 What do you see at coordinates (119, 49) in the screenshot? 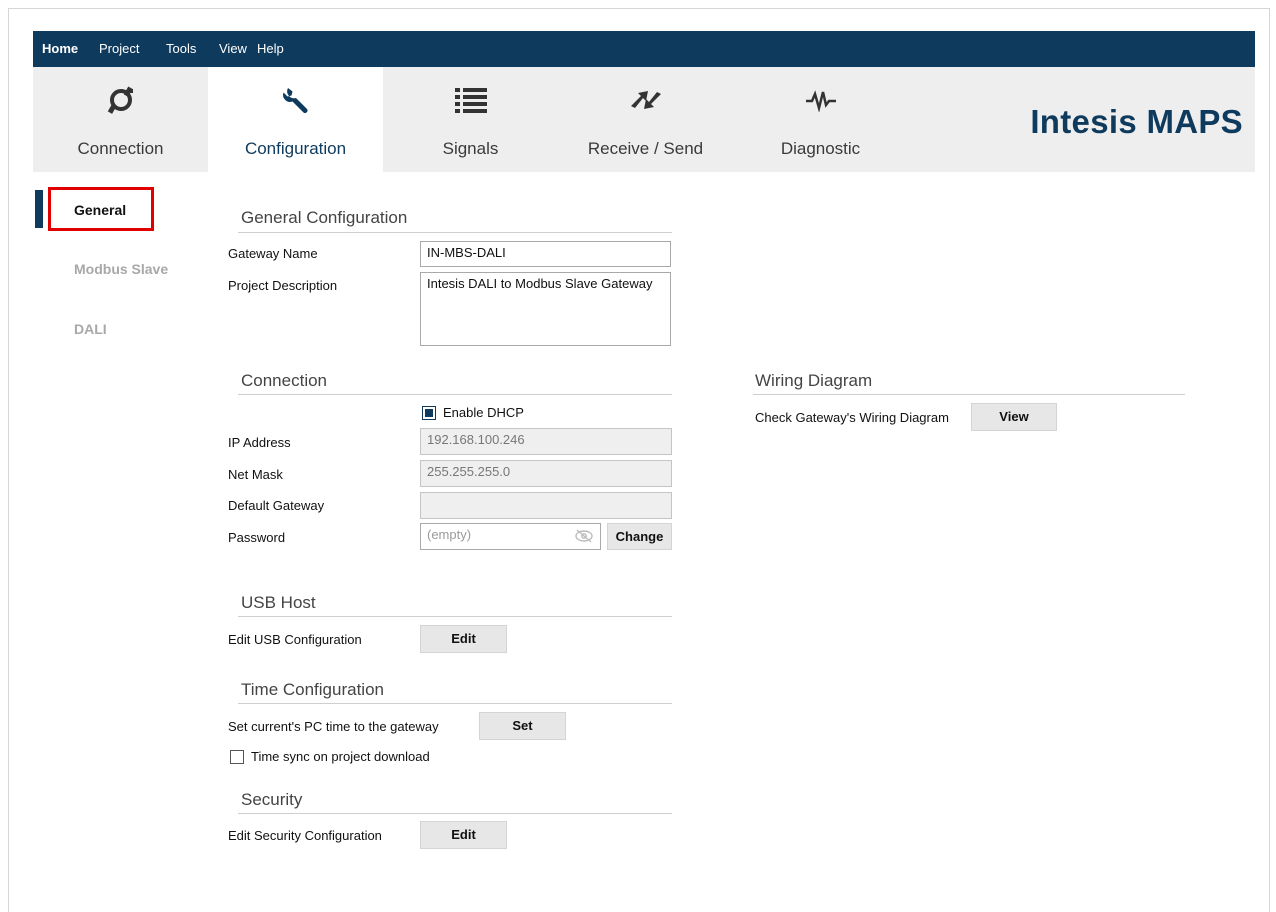
I see `menu-project: Project` at bounding box center [119, 49].